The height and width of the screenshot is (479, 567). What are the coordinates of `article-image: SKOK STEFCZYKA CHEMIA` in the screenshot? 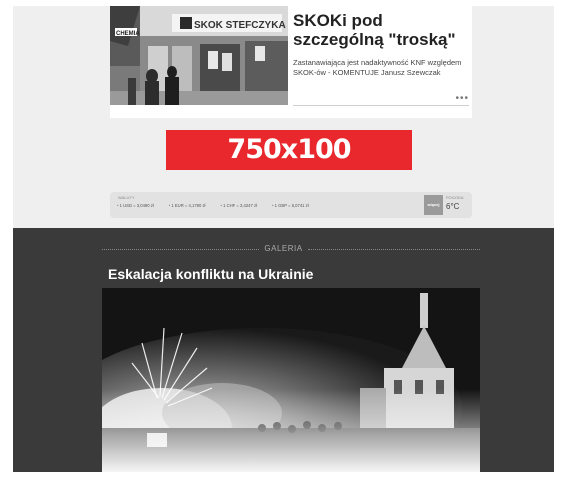 It's located at (199, 55).